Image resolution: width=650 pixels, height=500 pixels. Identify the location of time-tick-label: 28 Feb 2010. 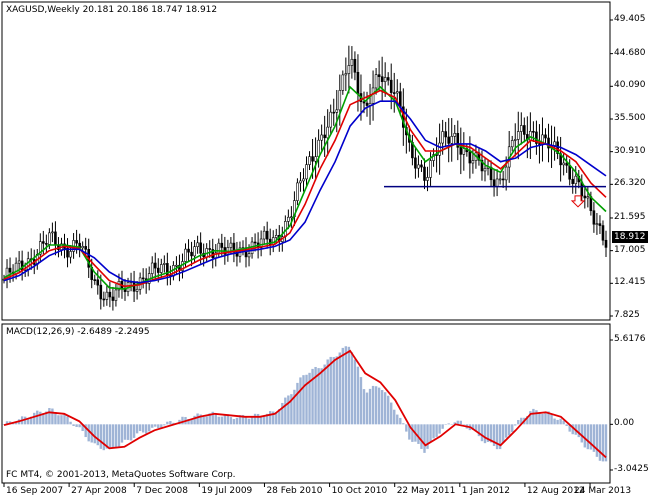
(294, 491).